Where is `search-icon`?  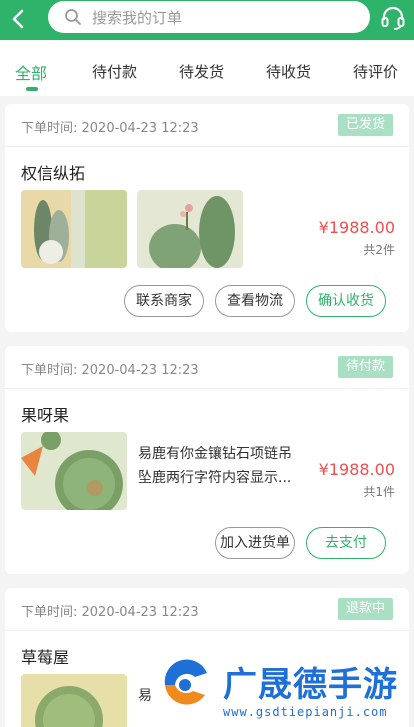 search-icon is located at coordinates (73, 17).